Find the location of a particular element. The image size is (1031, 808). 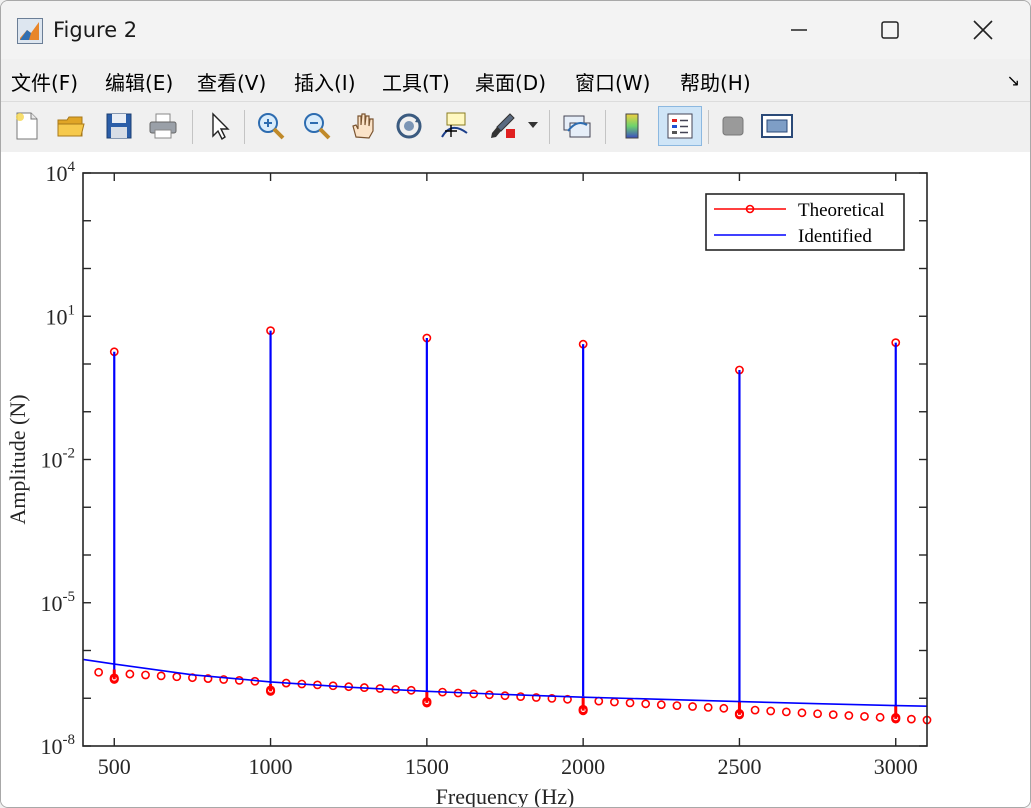

rotate-3d-icon is located at coordinates (409, 126).